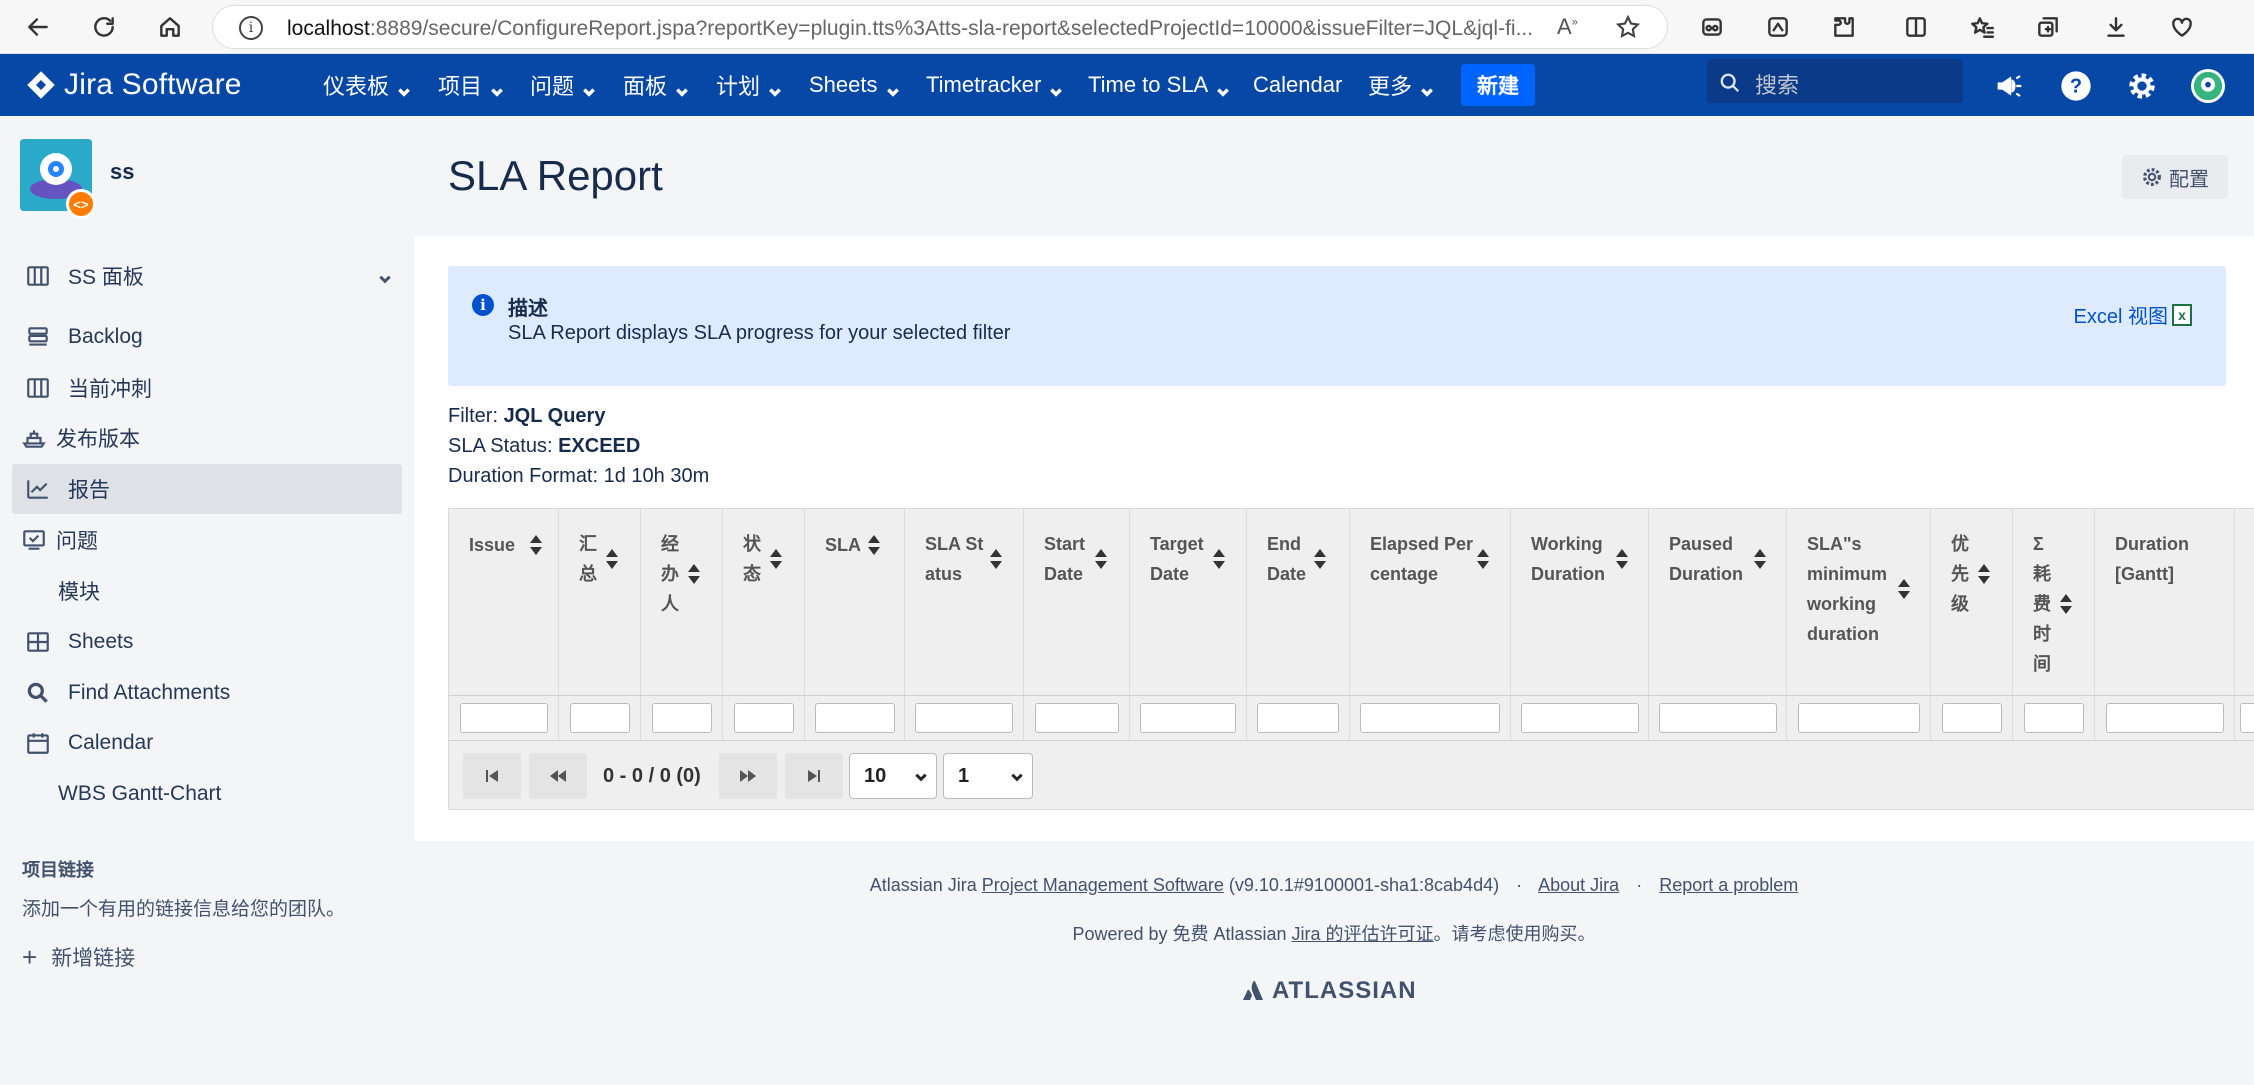 This screenshot has height=1085, width=2254. What do you see at coordinates (1916, 27) in the screenshot?
I see `split-screen-icon` at bounding box center [1916, 27].